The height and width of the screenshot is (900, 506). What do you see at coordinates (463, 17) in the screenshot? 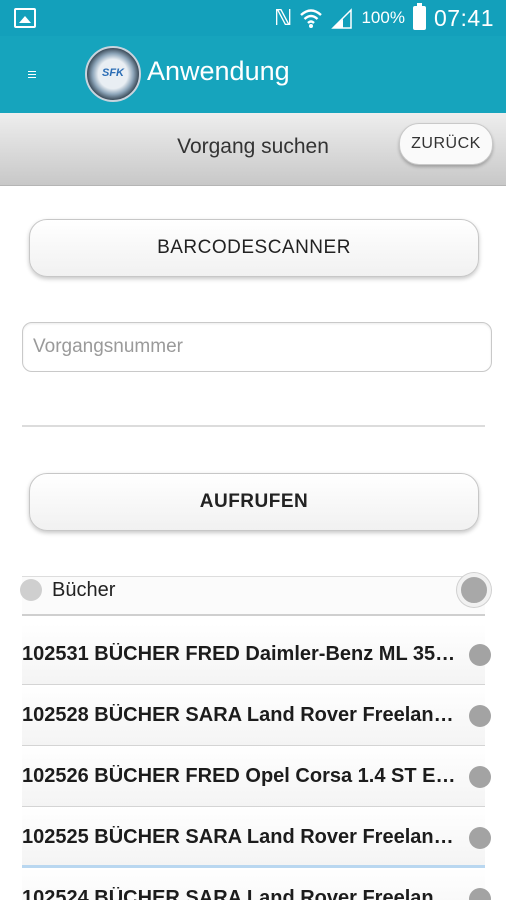
I see `clock: 07:41` at bounding box center [463, 17].